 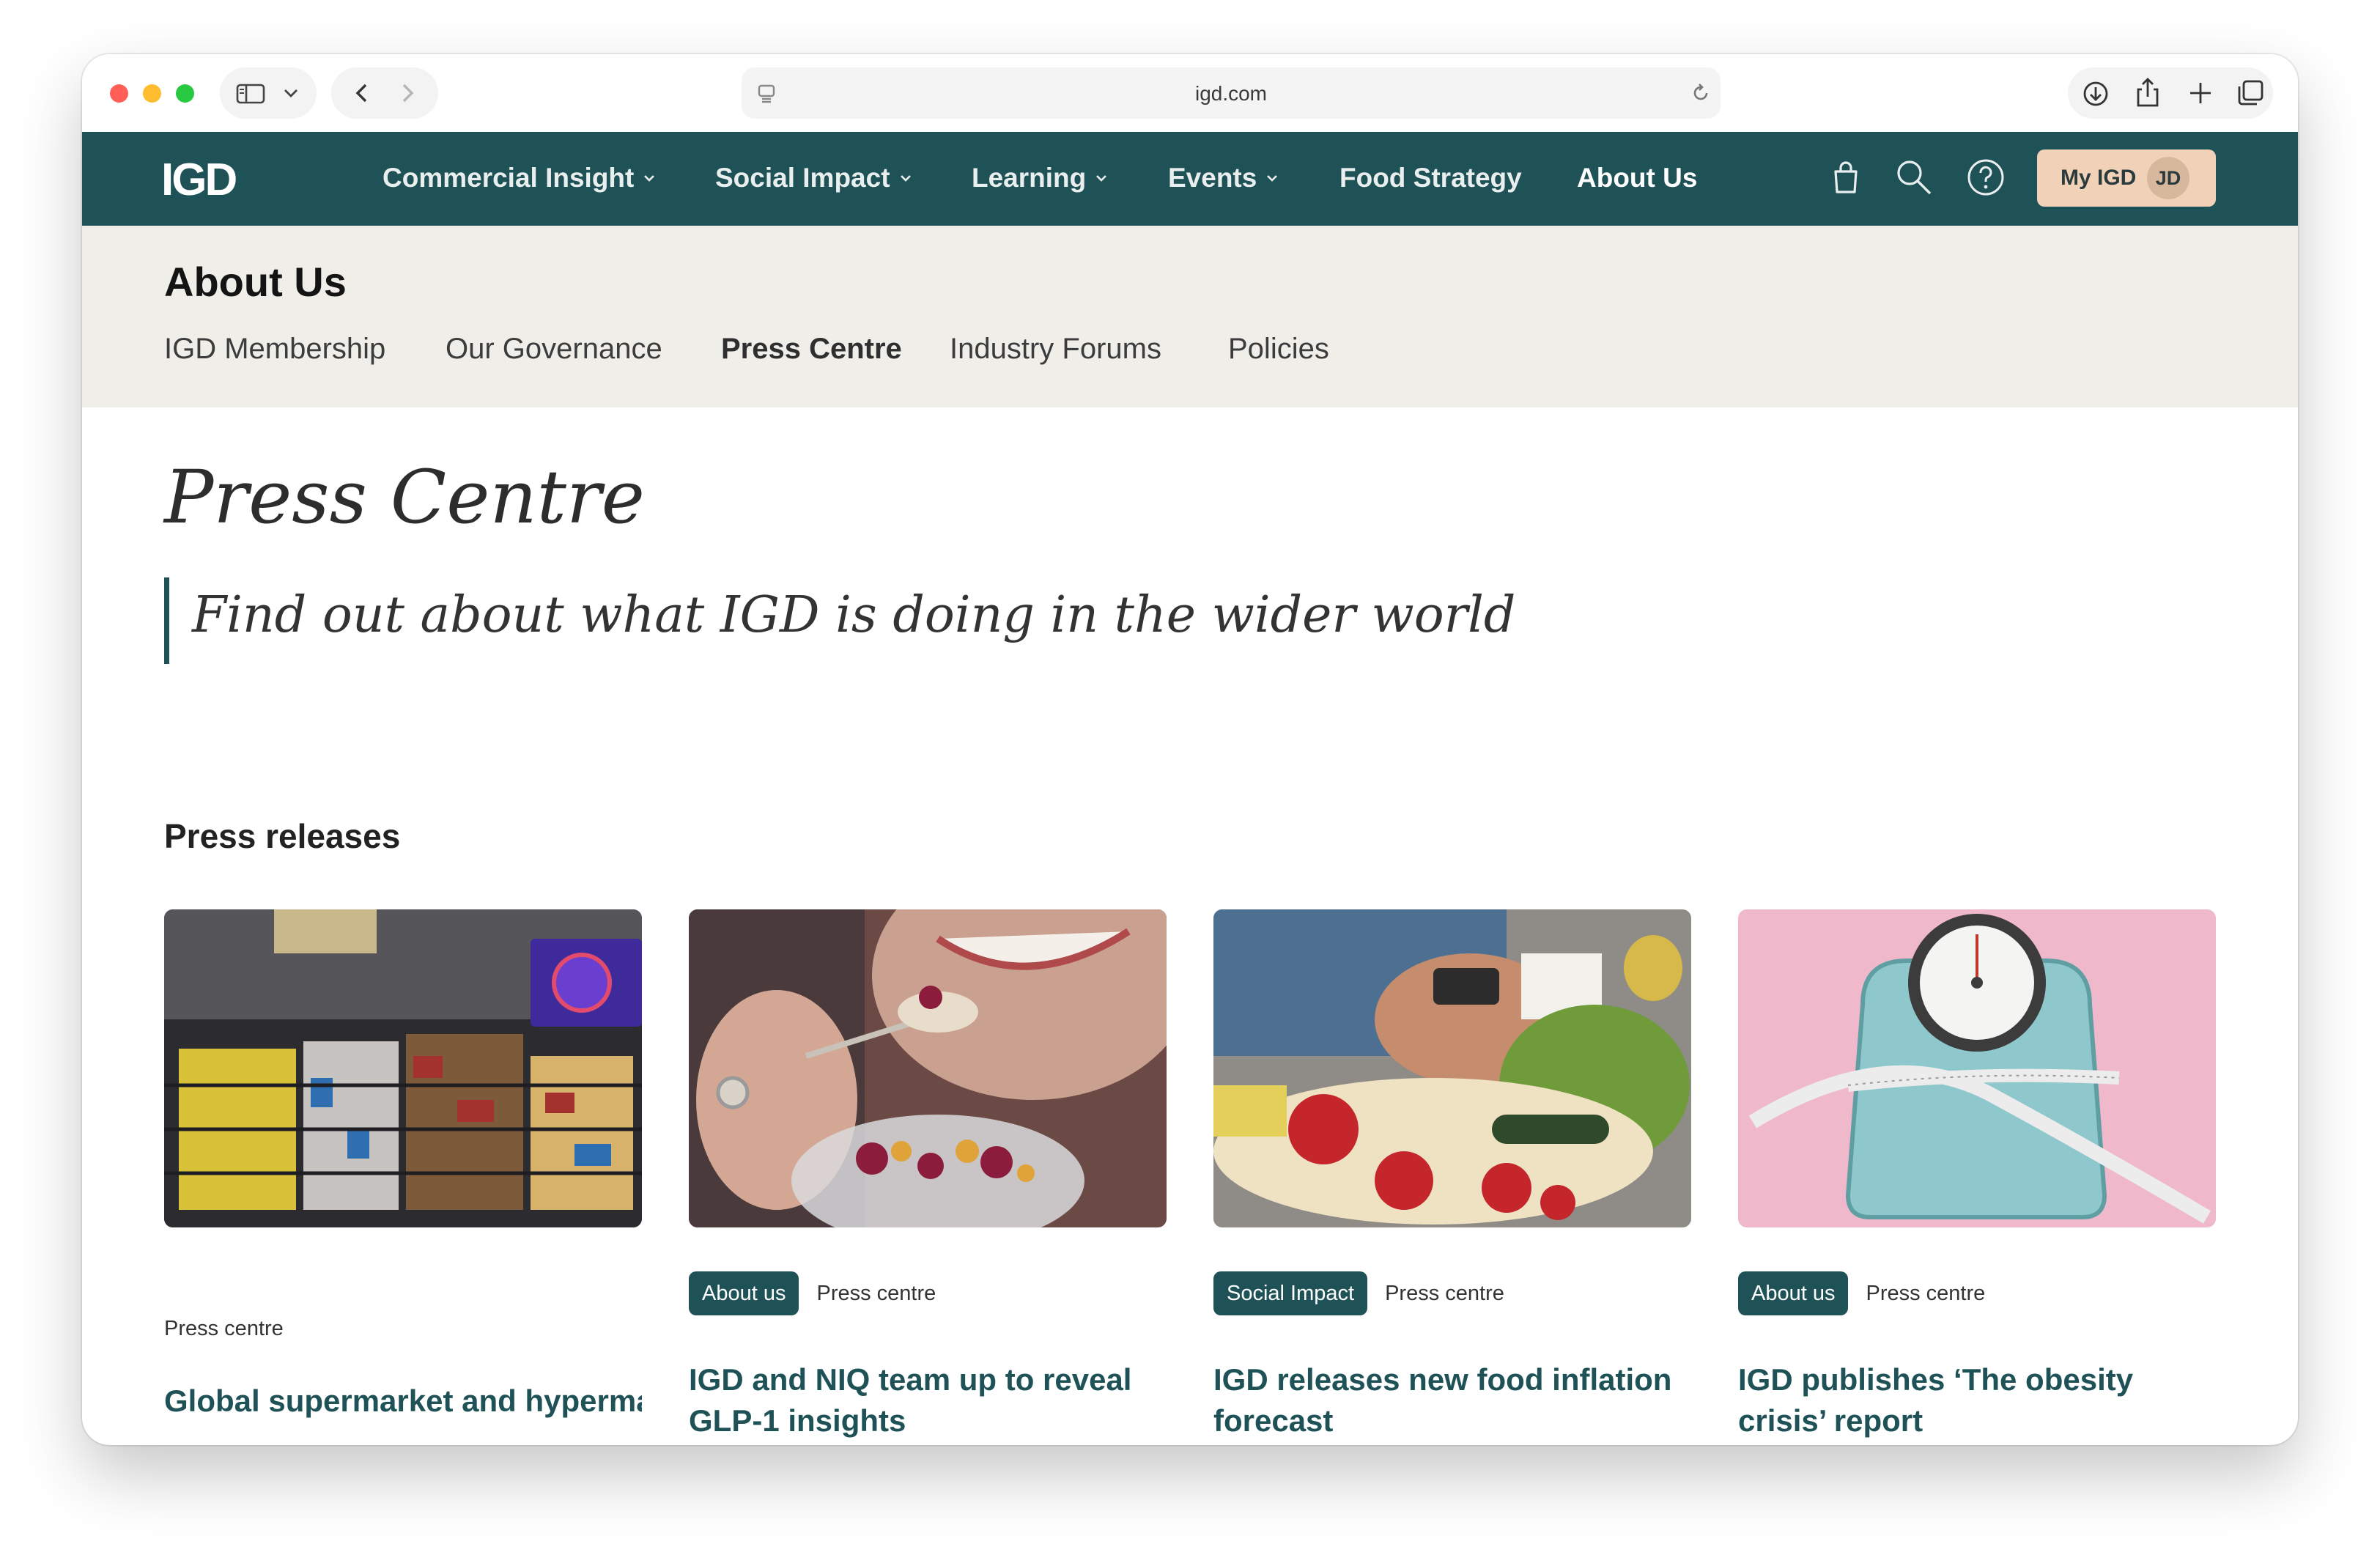 I want to click on nav-label: Commercial Insight, so click(x=508, y=178).